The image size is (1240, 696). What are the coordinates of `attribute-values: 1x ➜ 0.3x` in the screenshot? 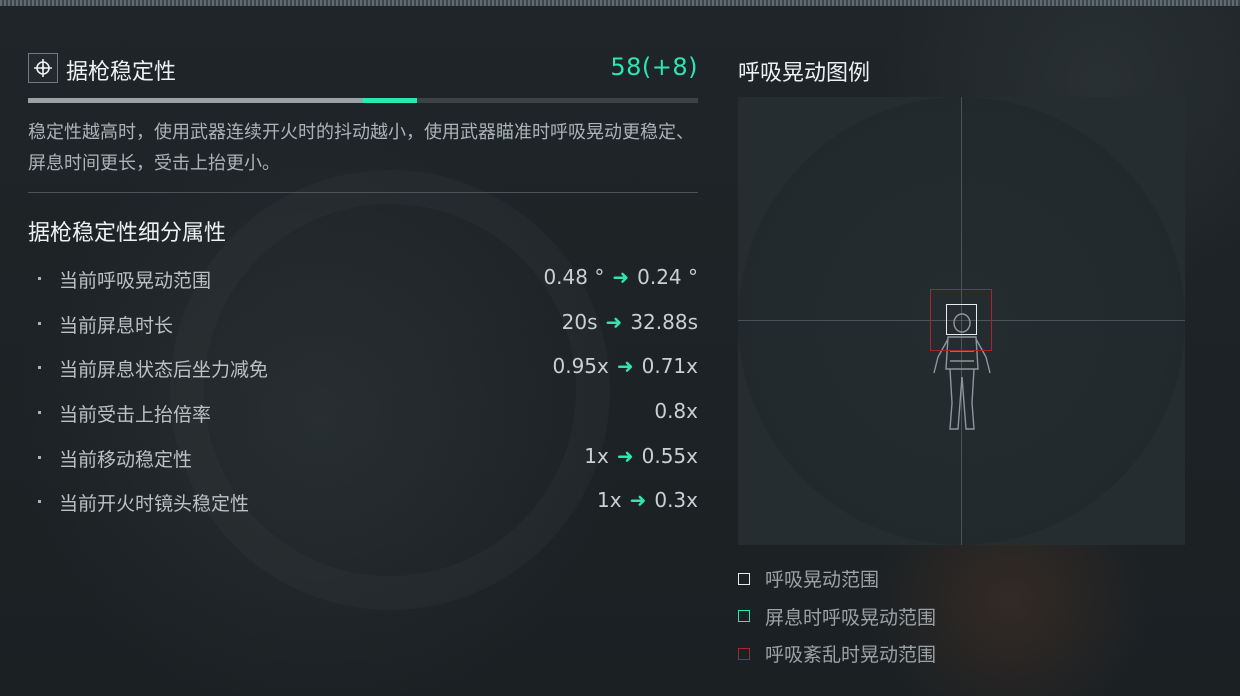 It's located at (647, 500).